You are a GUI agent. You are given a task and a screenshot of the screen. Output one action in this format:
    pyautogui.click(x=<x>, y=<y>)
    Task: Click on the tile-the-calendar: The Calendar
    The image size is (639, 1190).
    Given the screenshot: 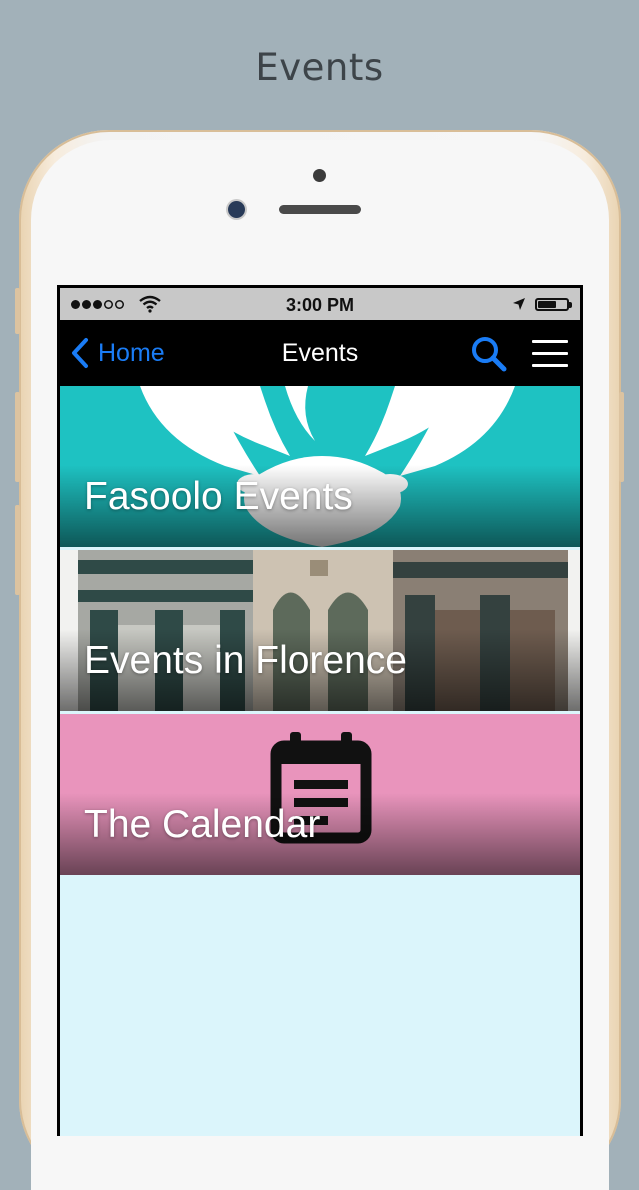 What is the action you would take?
    pyautogui.click(x=320, y=794)
    